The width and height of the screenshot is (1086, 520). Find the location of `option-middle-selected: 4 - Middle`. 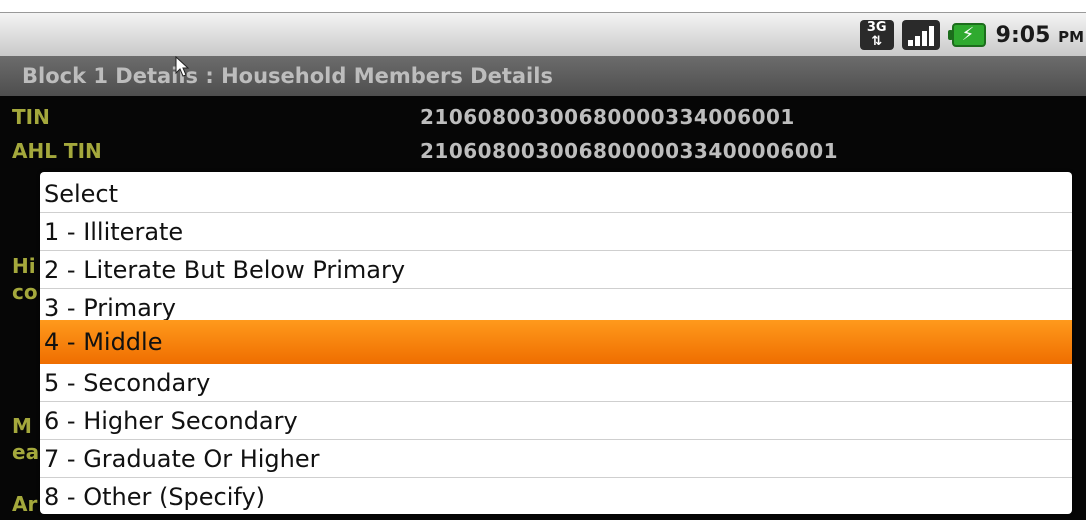

option-middle-selected: 4 - Middle is located at coordinates (556, 342).